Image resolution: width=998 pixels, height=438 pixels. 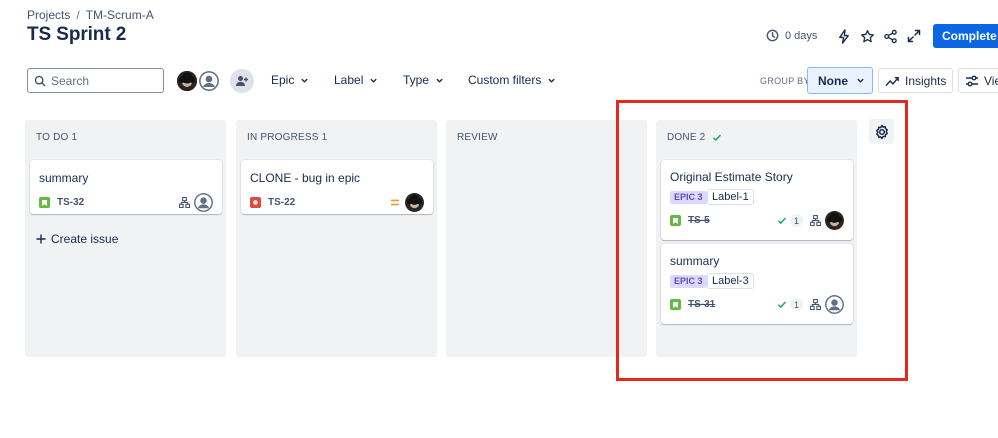 What do you see at coordinates (48, 15) in the screenshot?
I see `breadcrumb-projects: Projects` at bounding box center [48, 15].